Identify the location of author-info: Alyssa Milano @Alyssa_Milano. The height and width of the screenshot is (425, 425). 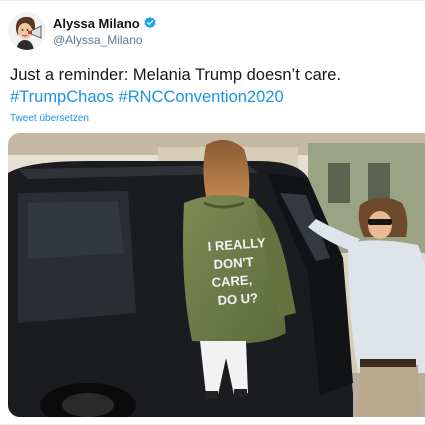
(105, 30).